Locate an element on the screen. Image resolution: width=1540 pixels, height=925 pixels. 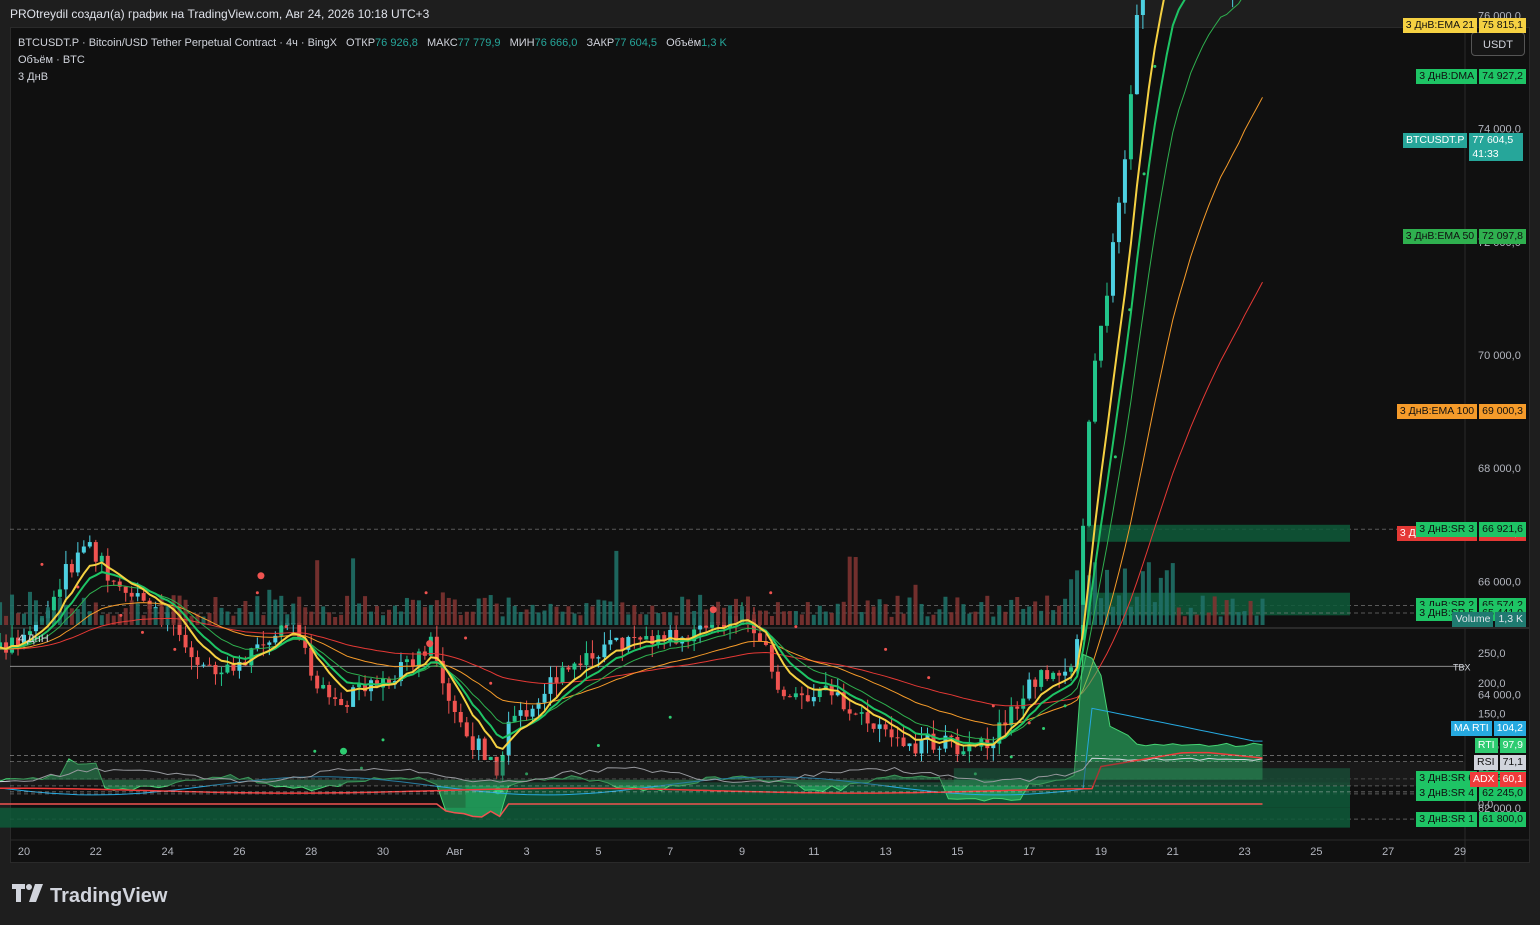
oscillator-tag: ADX 60,1 is located at coordinates (1497, 779).